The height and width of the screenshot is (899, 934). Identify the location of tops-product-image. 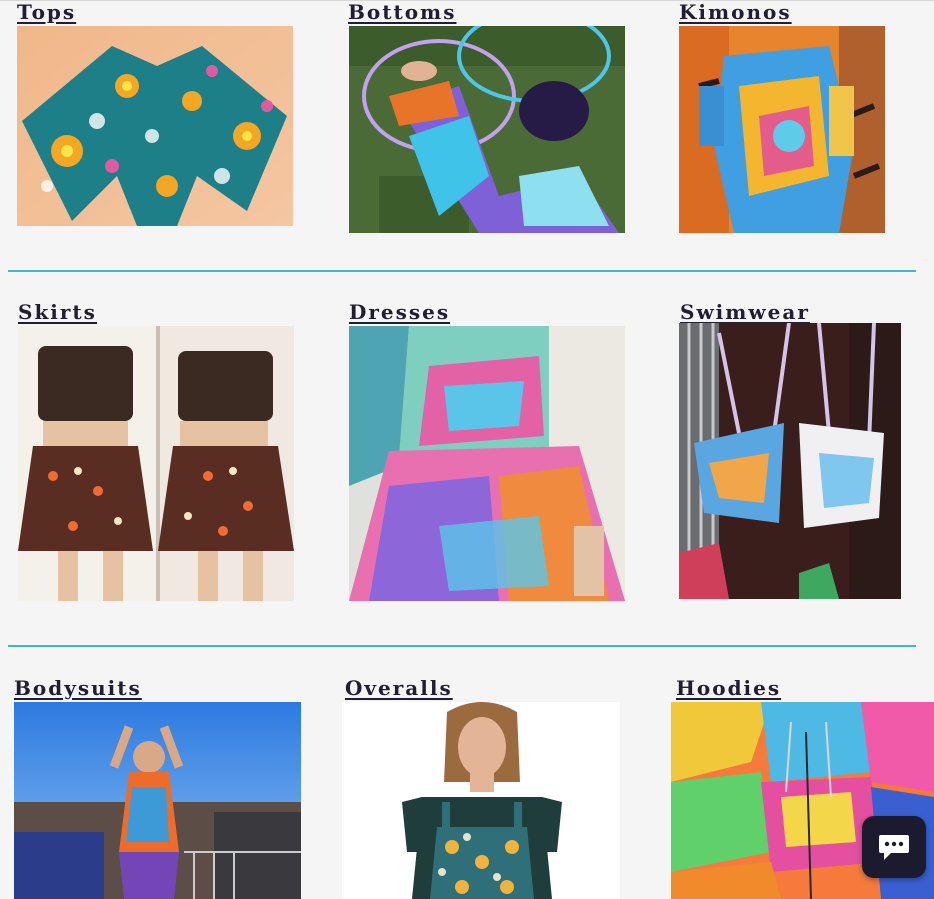
(155, 126).